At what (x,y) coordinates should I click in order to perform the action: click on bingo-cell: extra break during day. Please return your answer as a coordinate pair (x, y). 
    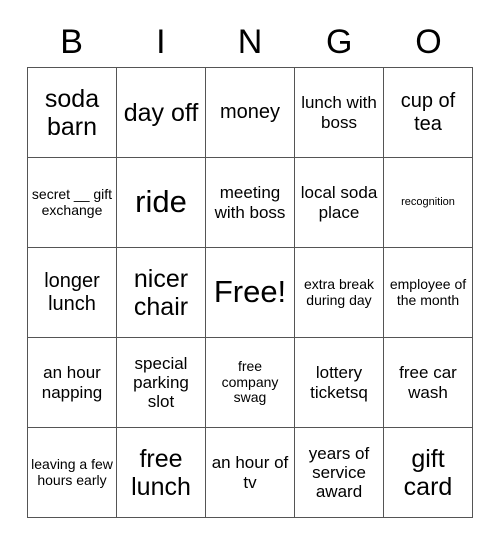
    Looking at the image, I should click on (339, 292).